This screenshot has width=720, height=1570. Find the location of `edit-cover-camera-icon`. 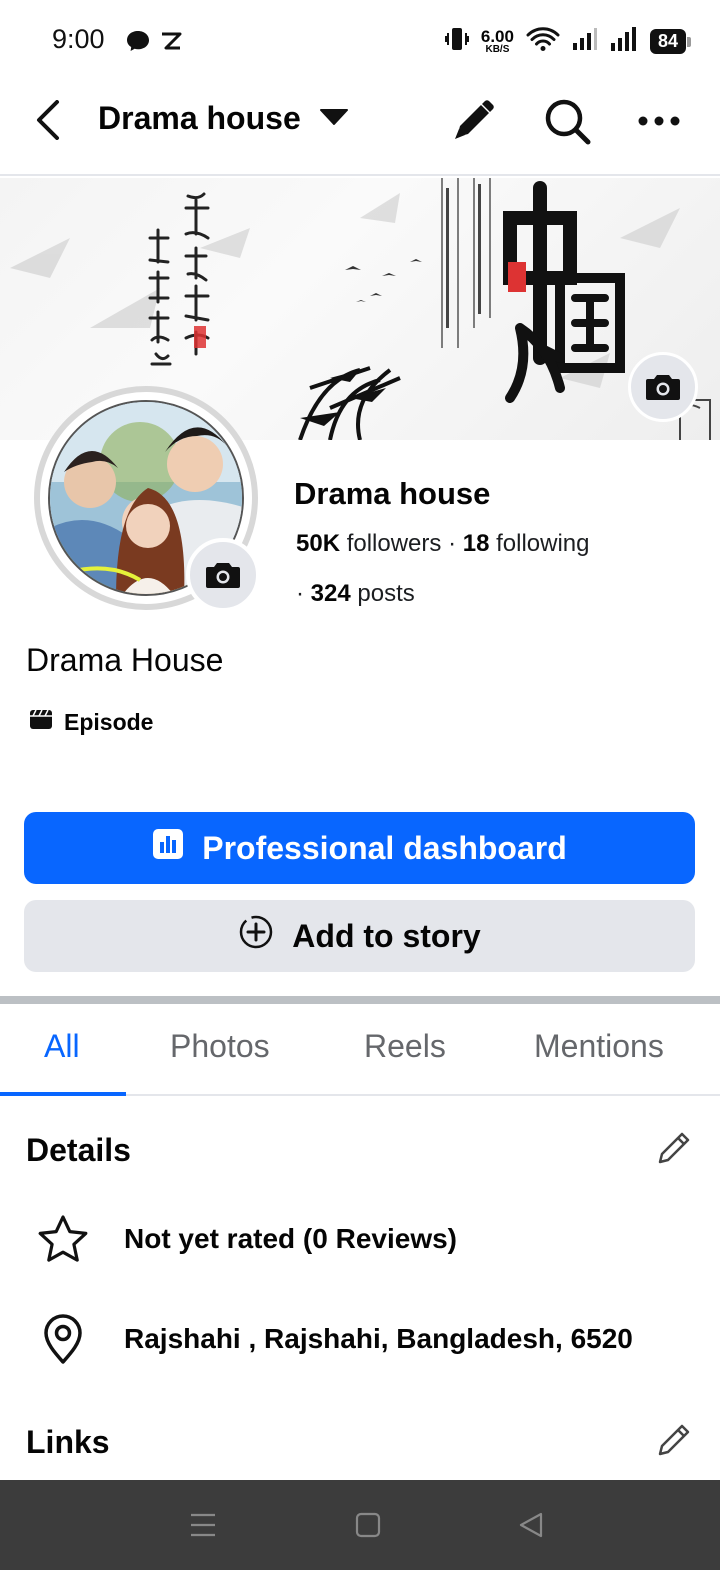

edit-cover-camera-icon is located at coordinates (663, 387).